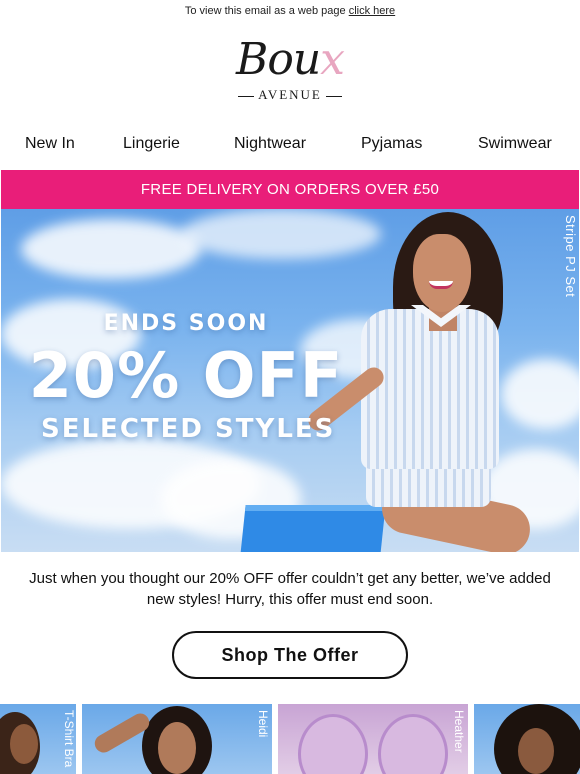  What do you see at coordinates (151, 144) in the screenshot?
I see `nav-item-lingerie: Lingerie` at bounding box center [151, 144].